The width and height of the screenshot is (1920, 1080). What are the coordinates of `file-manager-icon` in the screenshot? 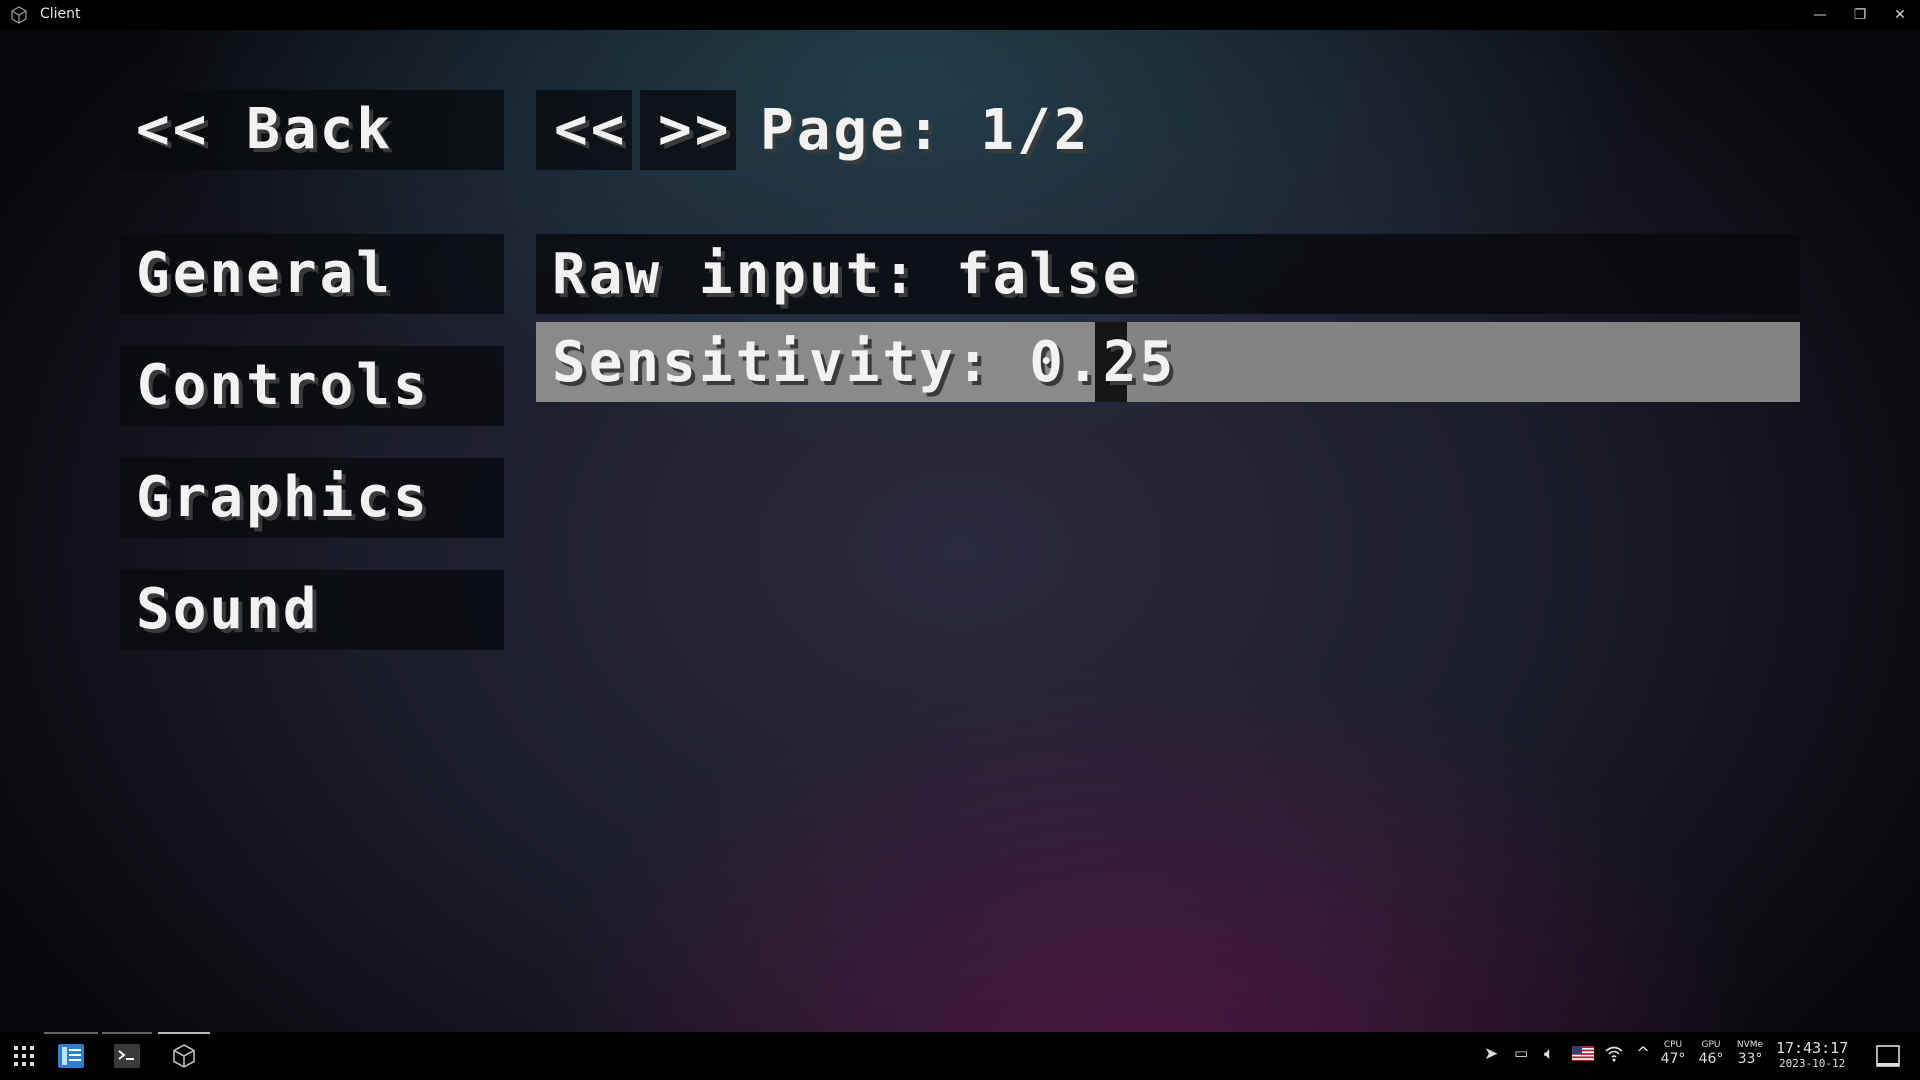 It's located at (71, 1056).